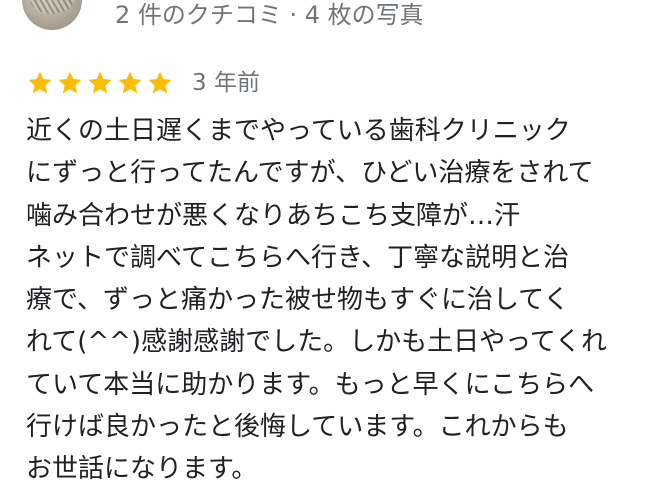 This screenshot has width=668, height=491. Describe the element at coordinates (316, 342) in the screenshot. I see `review-text-line: れて(^^)感謝感謝でした。しかも土日やってくれ` at that location.